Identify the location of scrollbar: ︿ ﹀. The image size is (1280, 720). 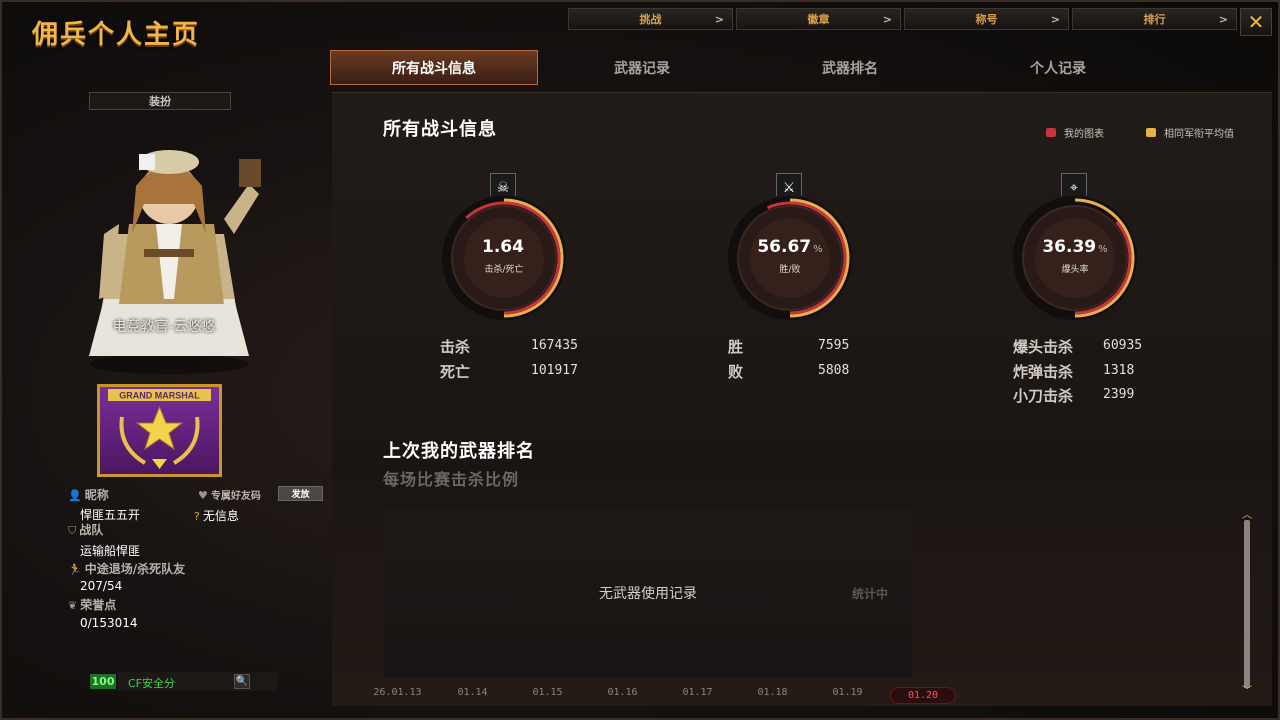
(1247, 603).